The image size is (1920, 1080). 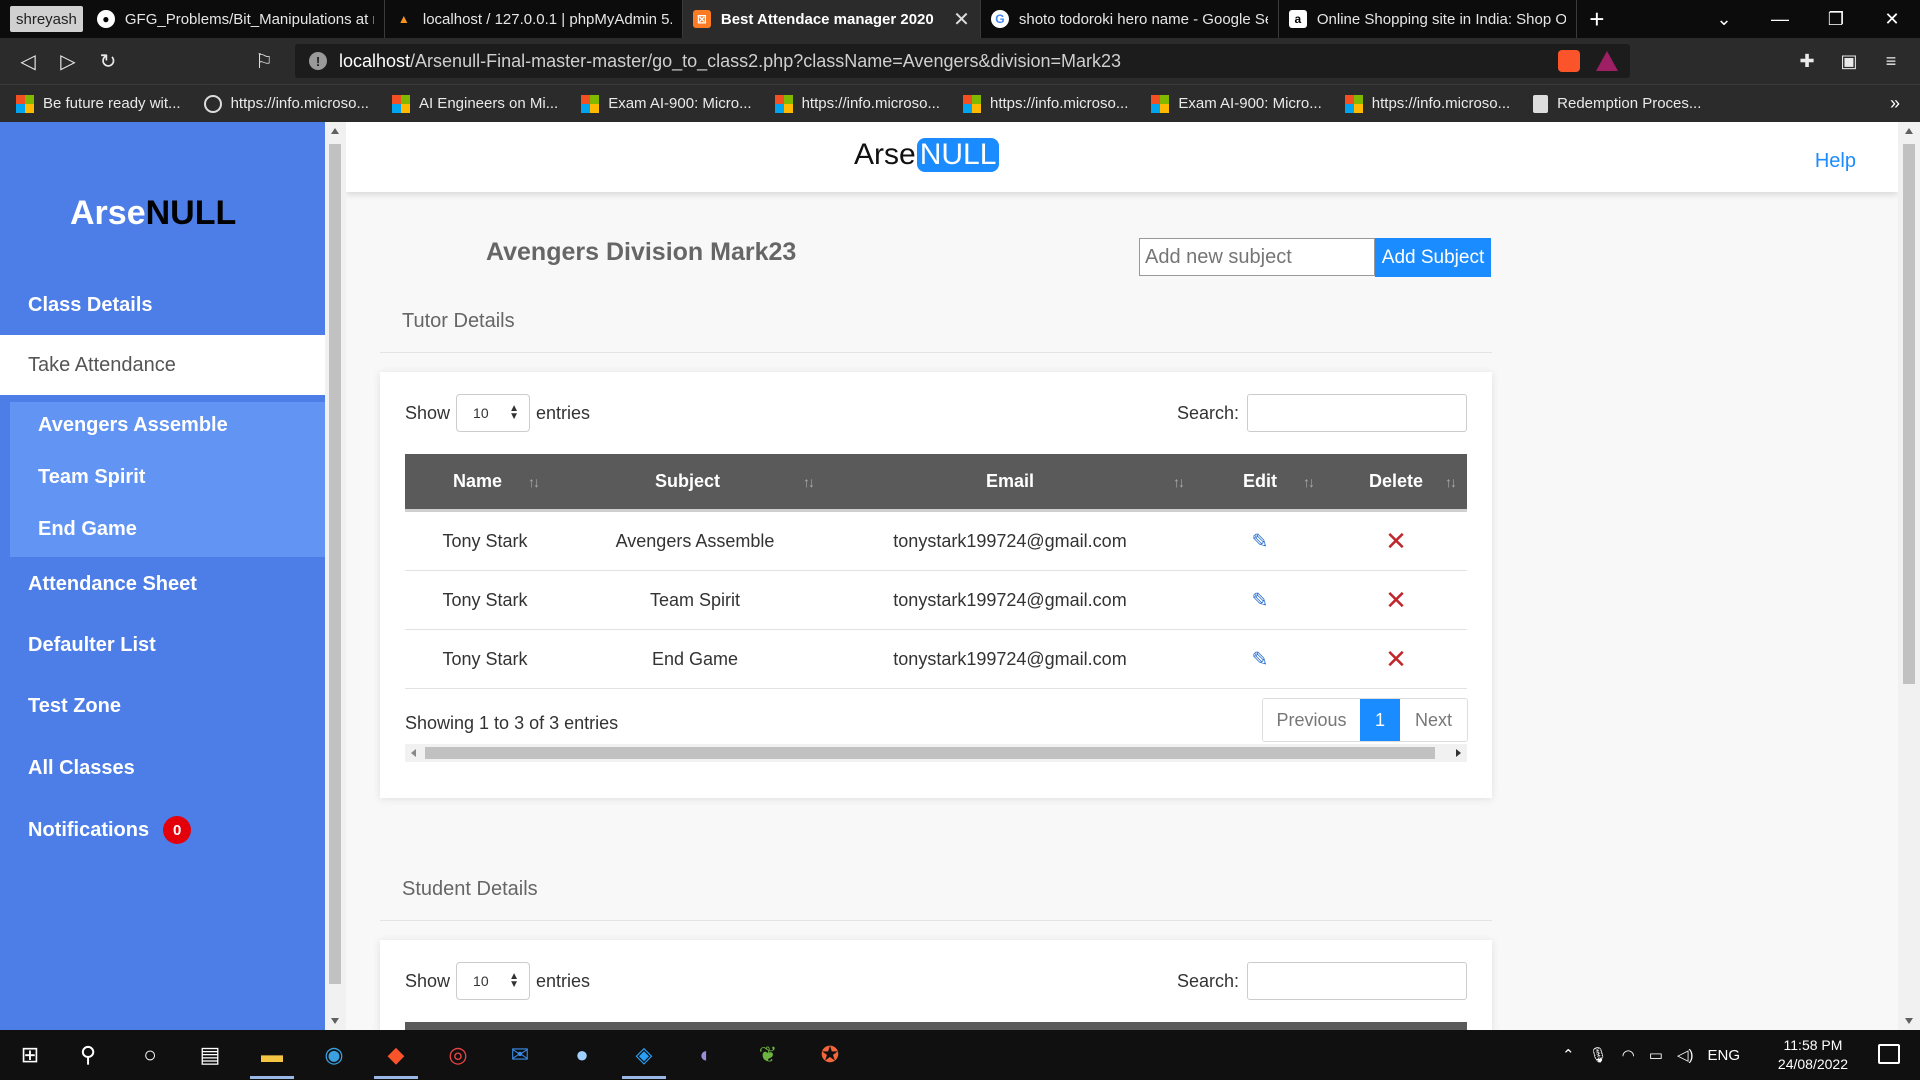 I want to click on close-tab-icon: ✕, so click(x=961, y=19).